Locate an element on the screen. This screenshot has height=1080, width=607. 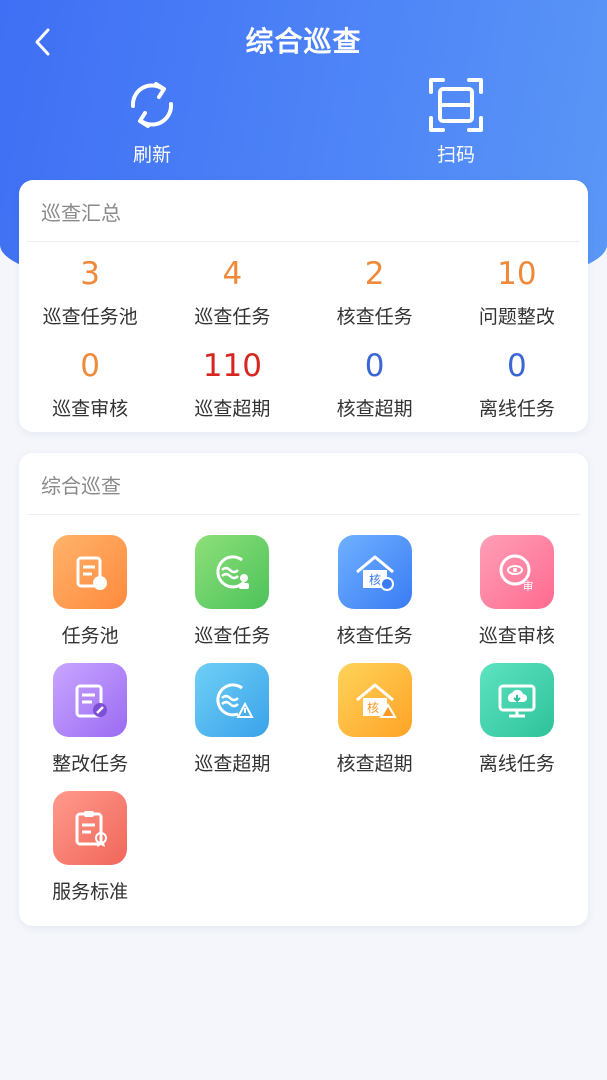
module-tile: 核核查超期 is located at coordinates (375, 727).